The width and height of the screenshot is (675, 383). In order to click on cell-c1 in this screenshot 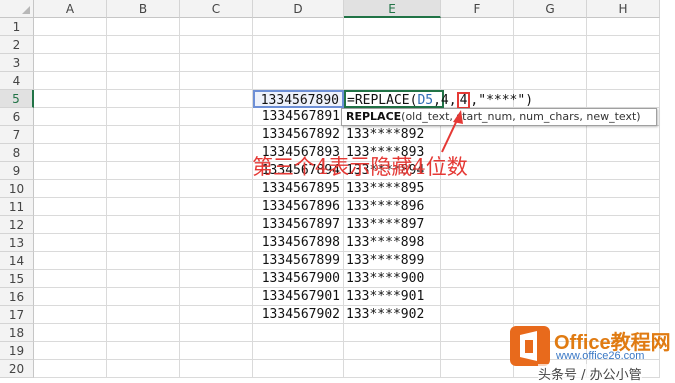, I will do `click(216, 27)`.